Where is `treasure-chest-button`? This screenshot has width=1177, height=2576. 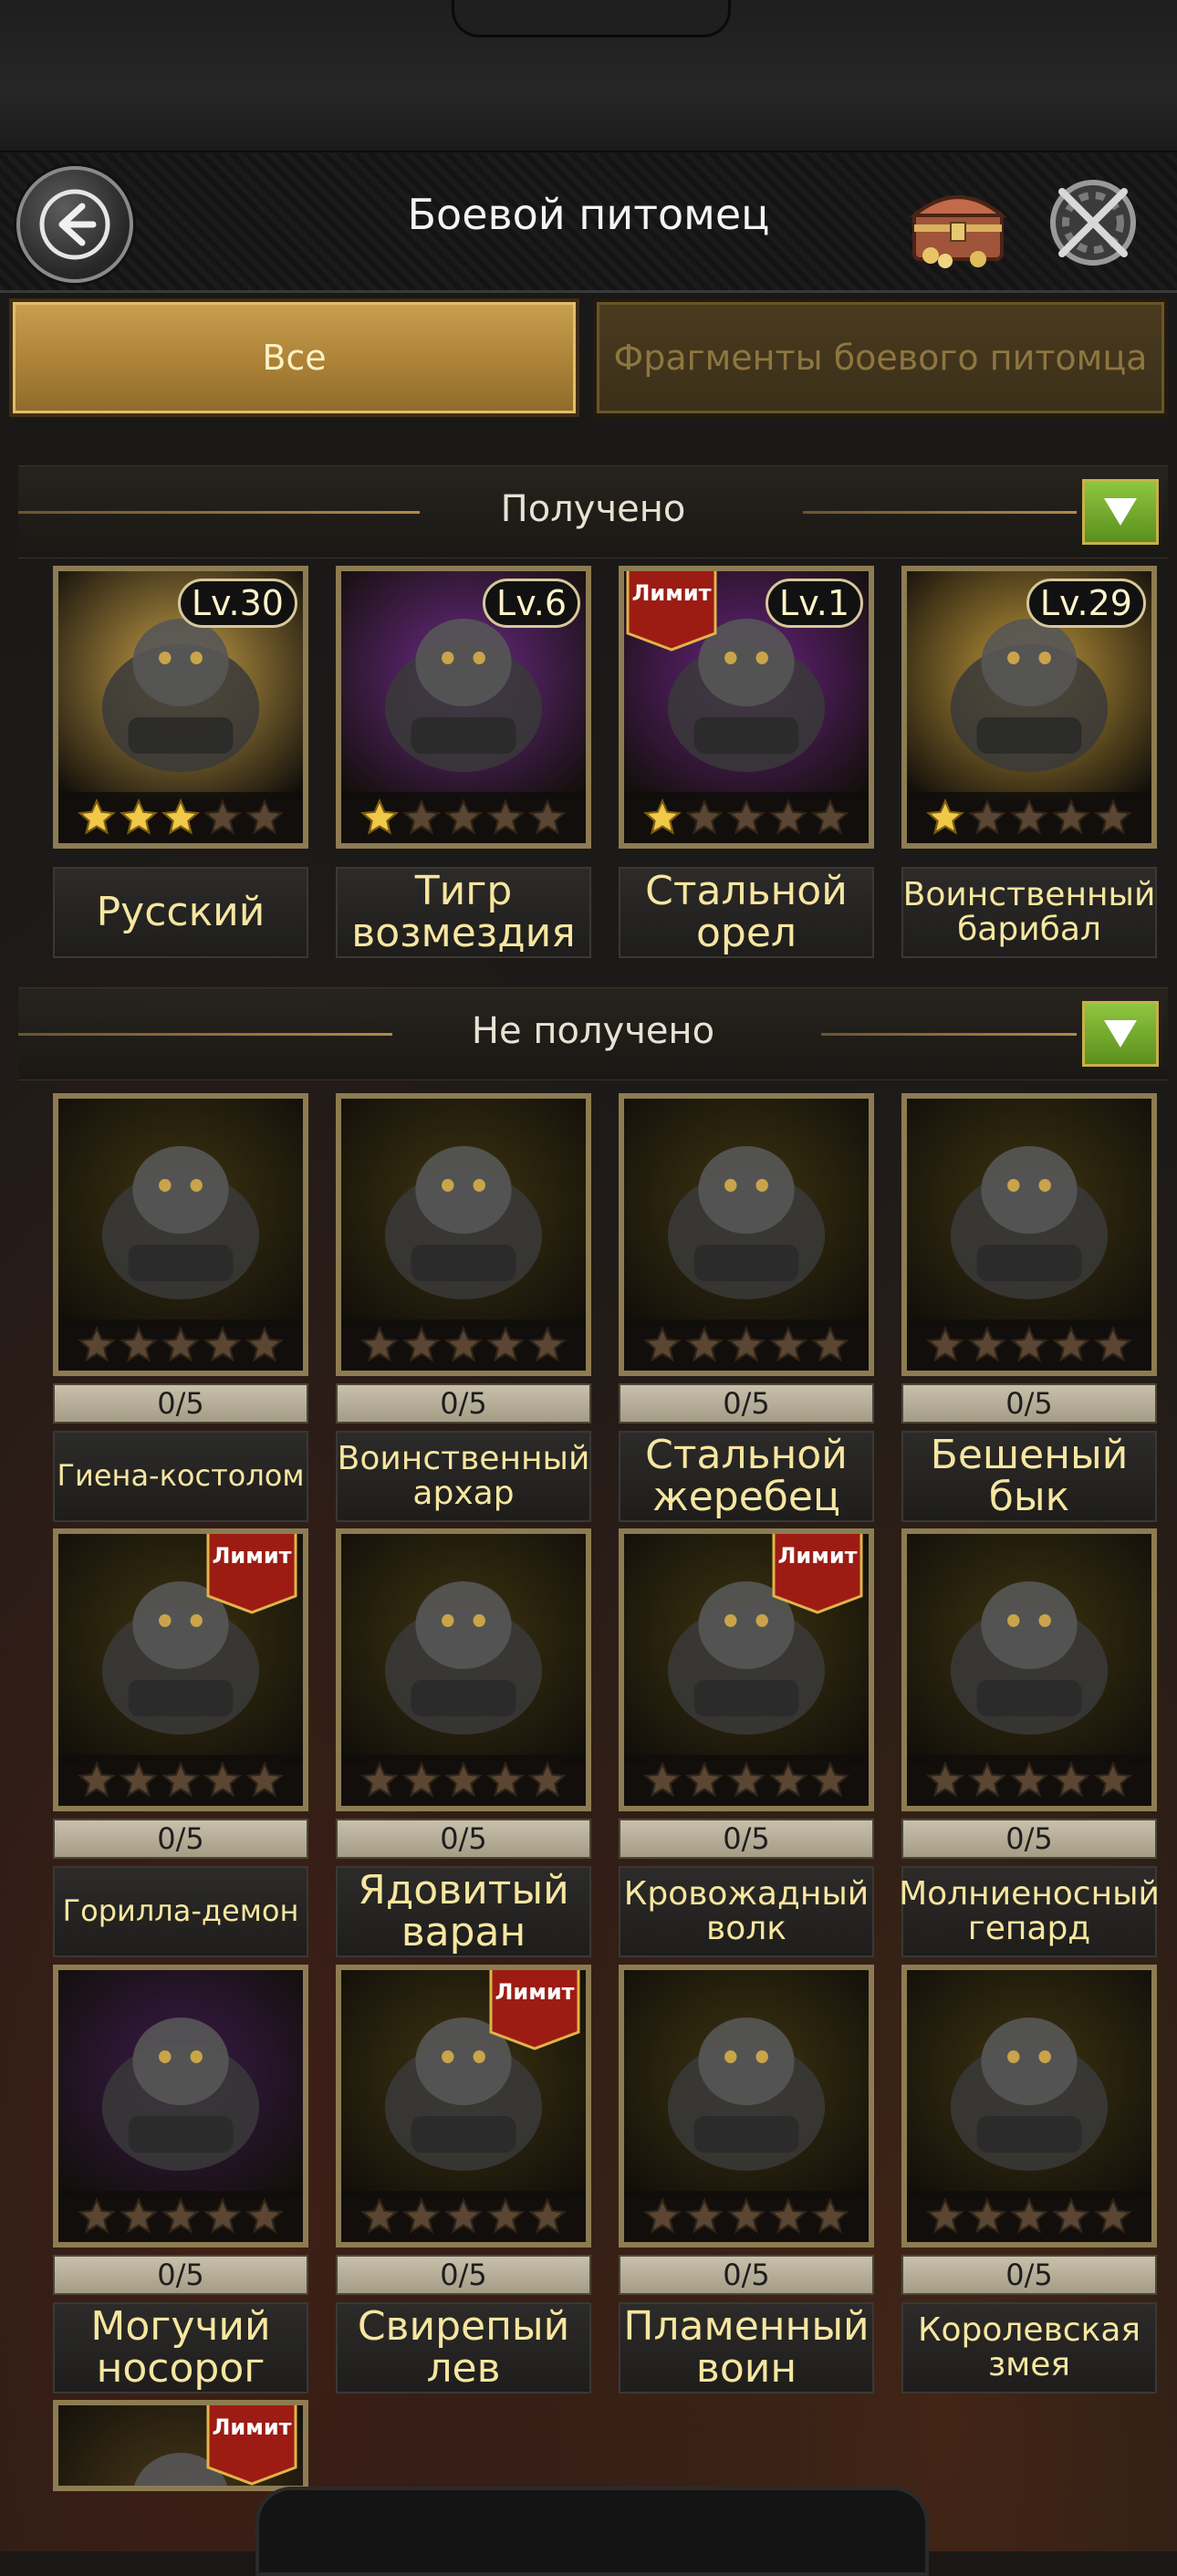
treasure-chest-button is located at coordinates (958, 222).